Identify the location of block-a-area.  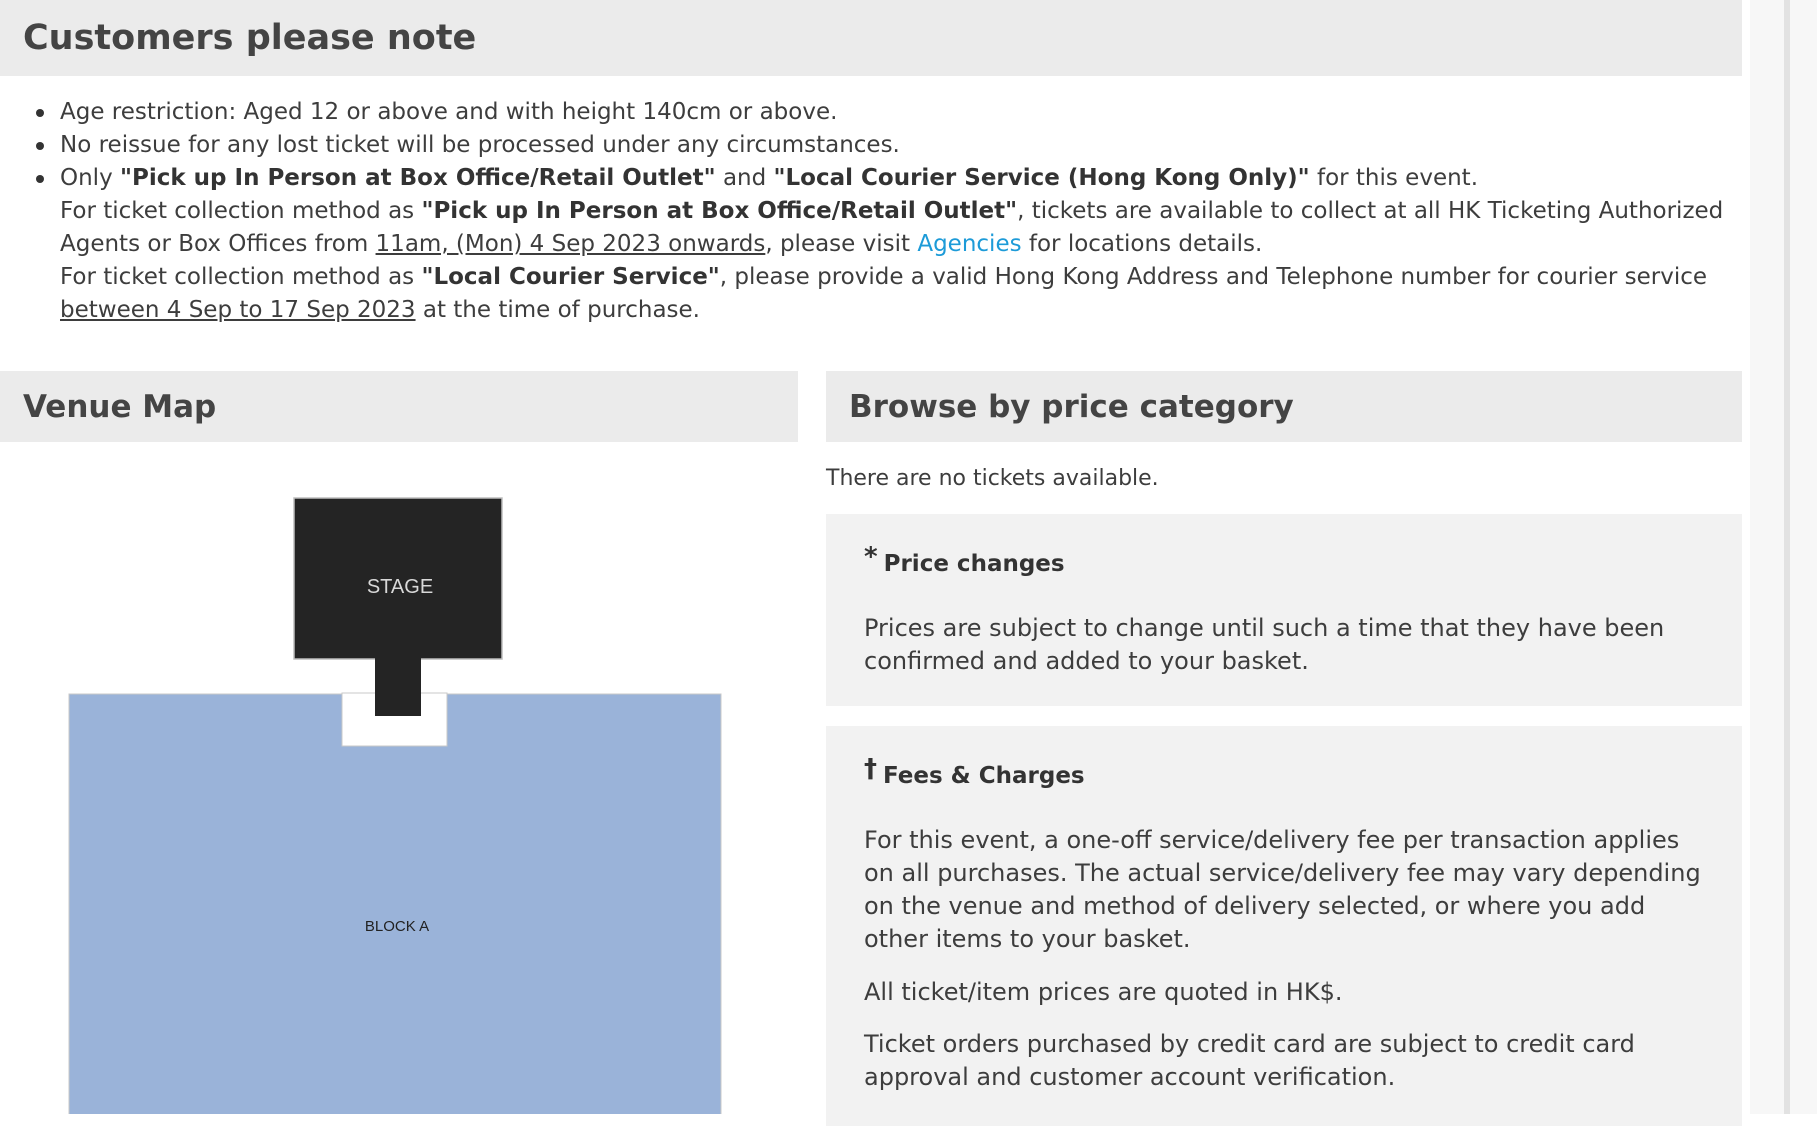
(395, 909).